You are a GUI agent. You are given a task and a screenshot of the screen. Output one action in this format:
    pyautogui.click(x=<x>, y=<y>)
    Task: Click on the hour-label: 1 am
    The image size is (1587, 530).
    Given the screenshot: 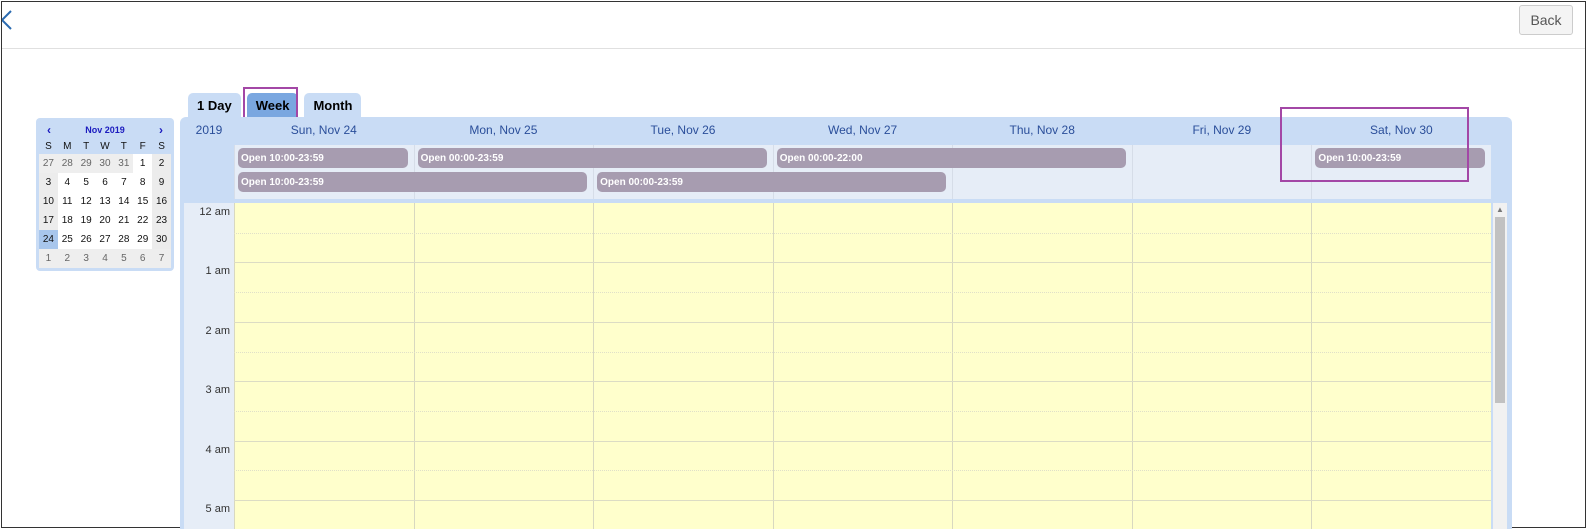 What is the action you would take?
    pyautogui.click(x=217, y=271)
    